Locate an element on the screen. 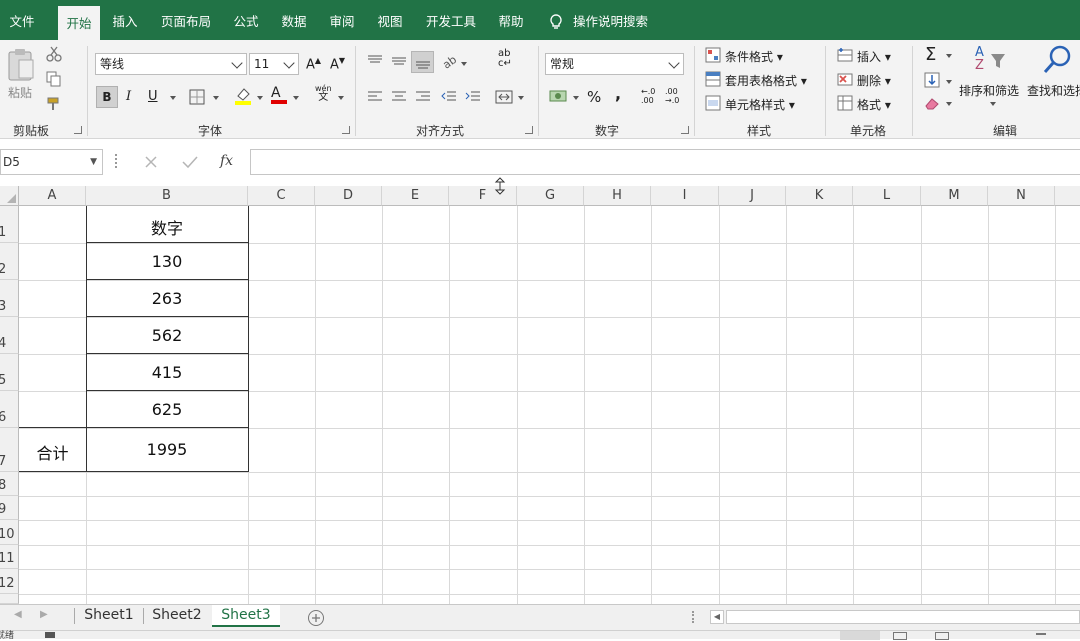  fill-down-icon is located at coordinates (932, 80).